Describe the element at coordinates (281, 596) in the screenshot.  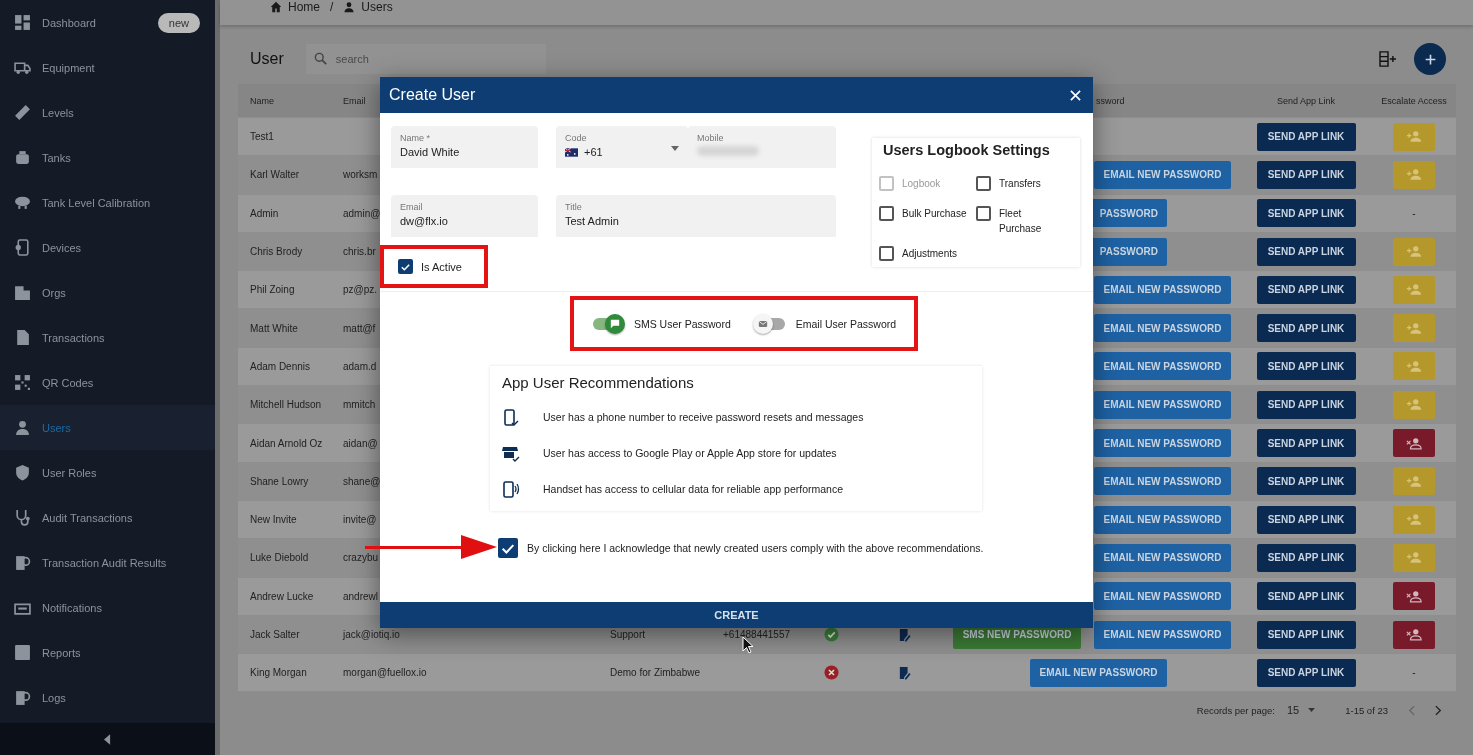
I see `table-cell-text: Andrew Lucke` at that location.